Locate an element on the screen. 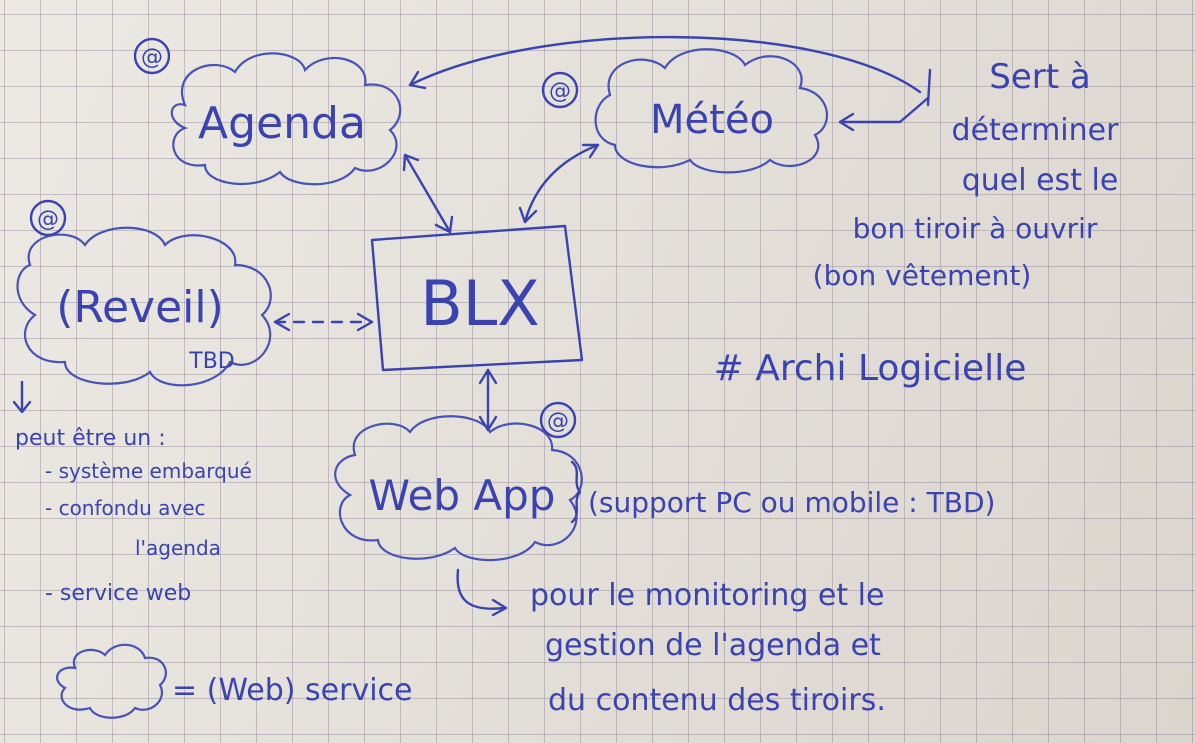  webapp-note-line2: gestion de l'agenda et is located at coordinates (713, 645).